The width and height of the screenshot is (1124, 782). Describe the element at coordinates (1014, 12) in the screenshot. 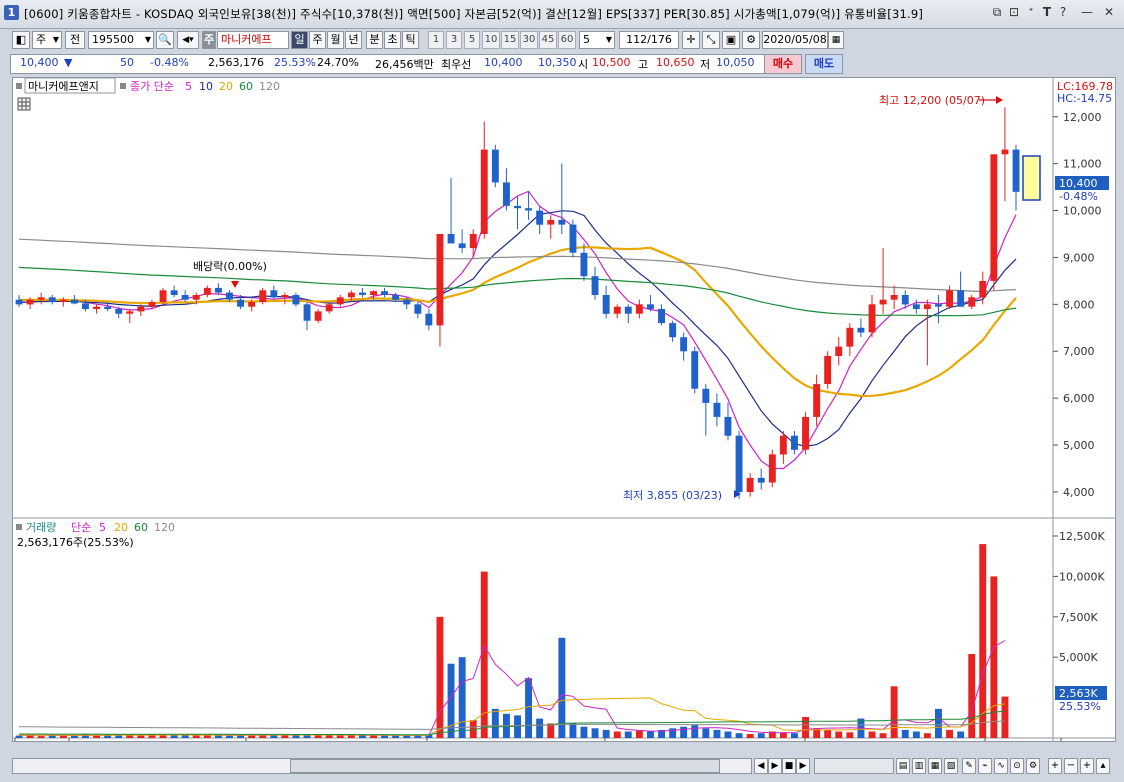

I see `layout-icon: ⊡` at that location.